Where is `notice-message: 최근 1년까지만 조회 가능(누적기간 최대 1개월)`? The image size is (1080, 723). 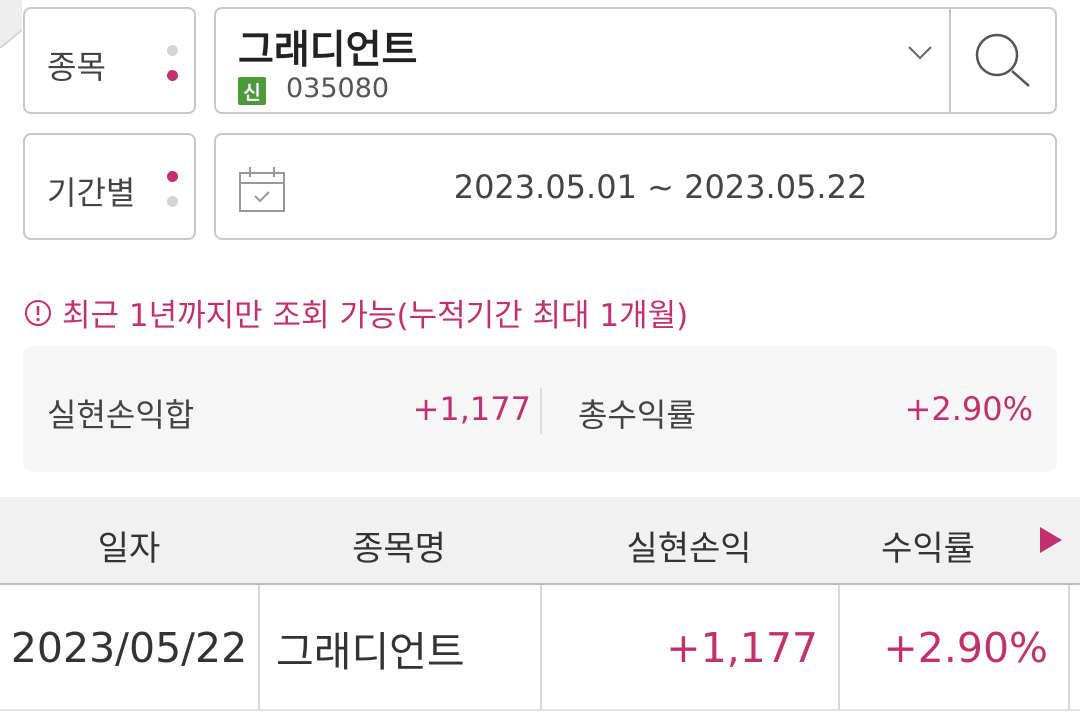
notice-message: 최근 1년까지만 조회 가능(누적기간 최대 1개월) is located at coordinates (356, 312).